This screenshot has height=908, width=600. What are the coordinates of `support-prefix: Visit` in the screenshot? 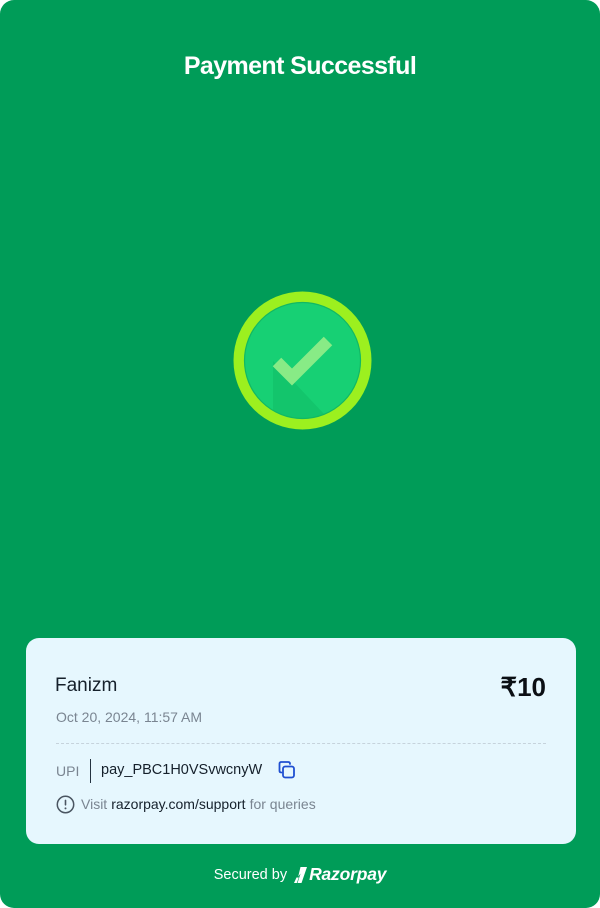 It's located at (94, 804).